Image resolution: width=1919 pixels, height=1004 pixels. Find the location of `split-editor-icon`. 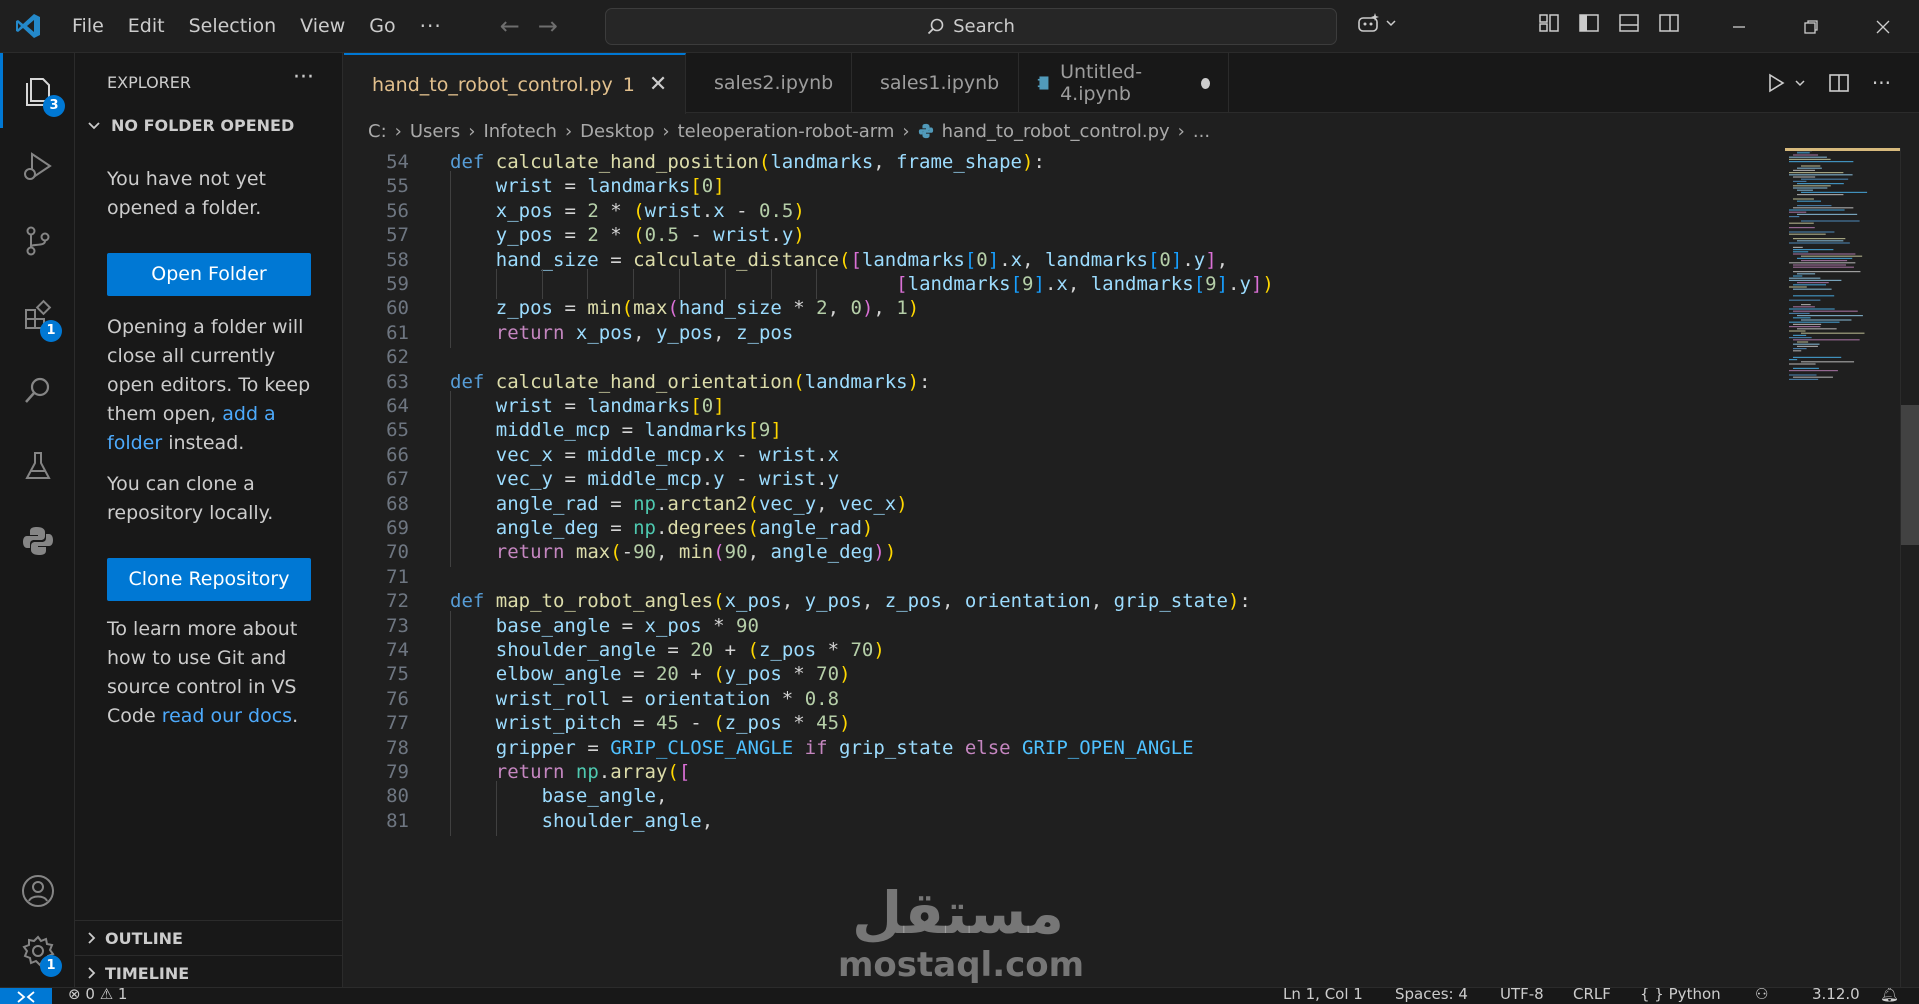

split-editor-icon is located at coordinates (1839, 83).